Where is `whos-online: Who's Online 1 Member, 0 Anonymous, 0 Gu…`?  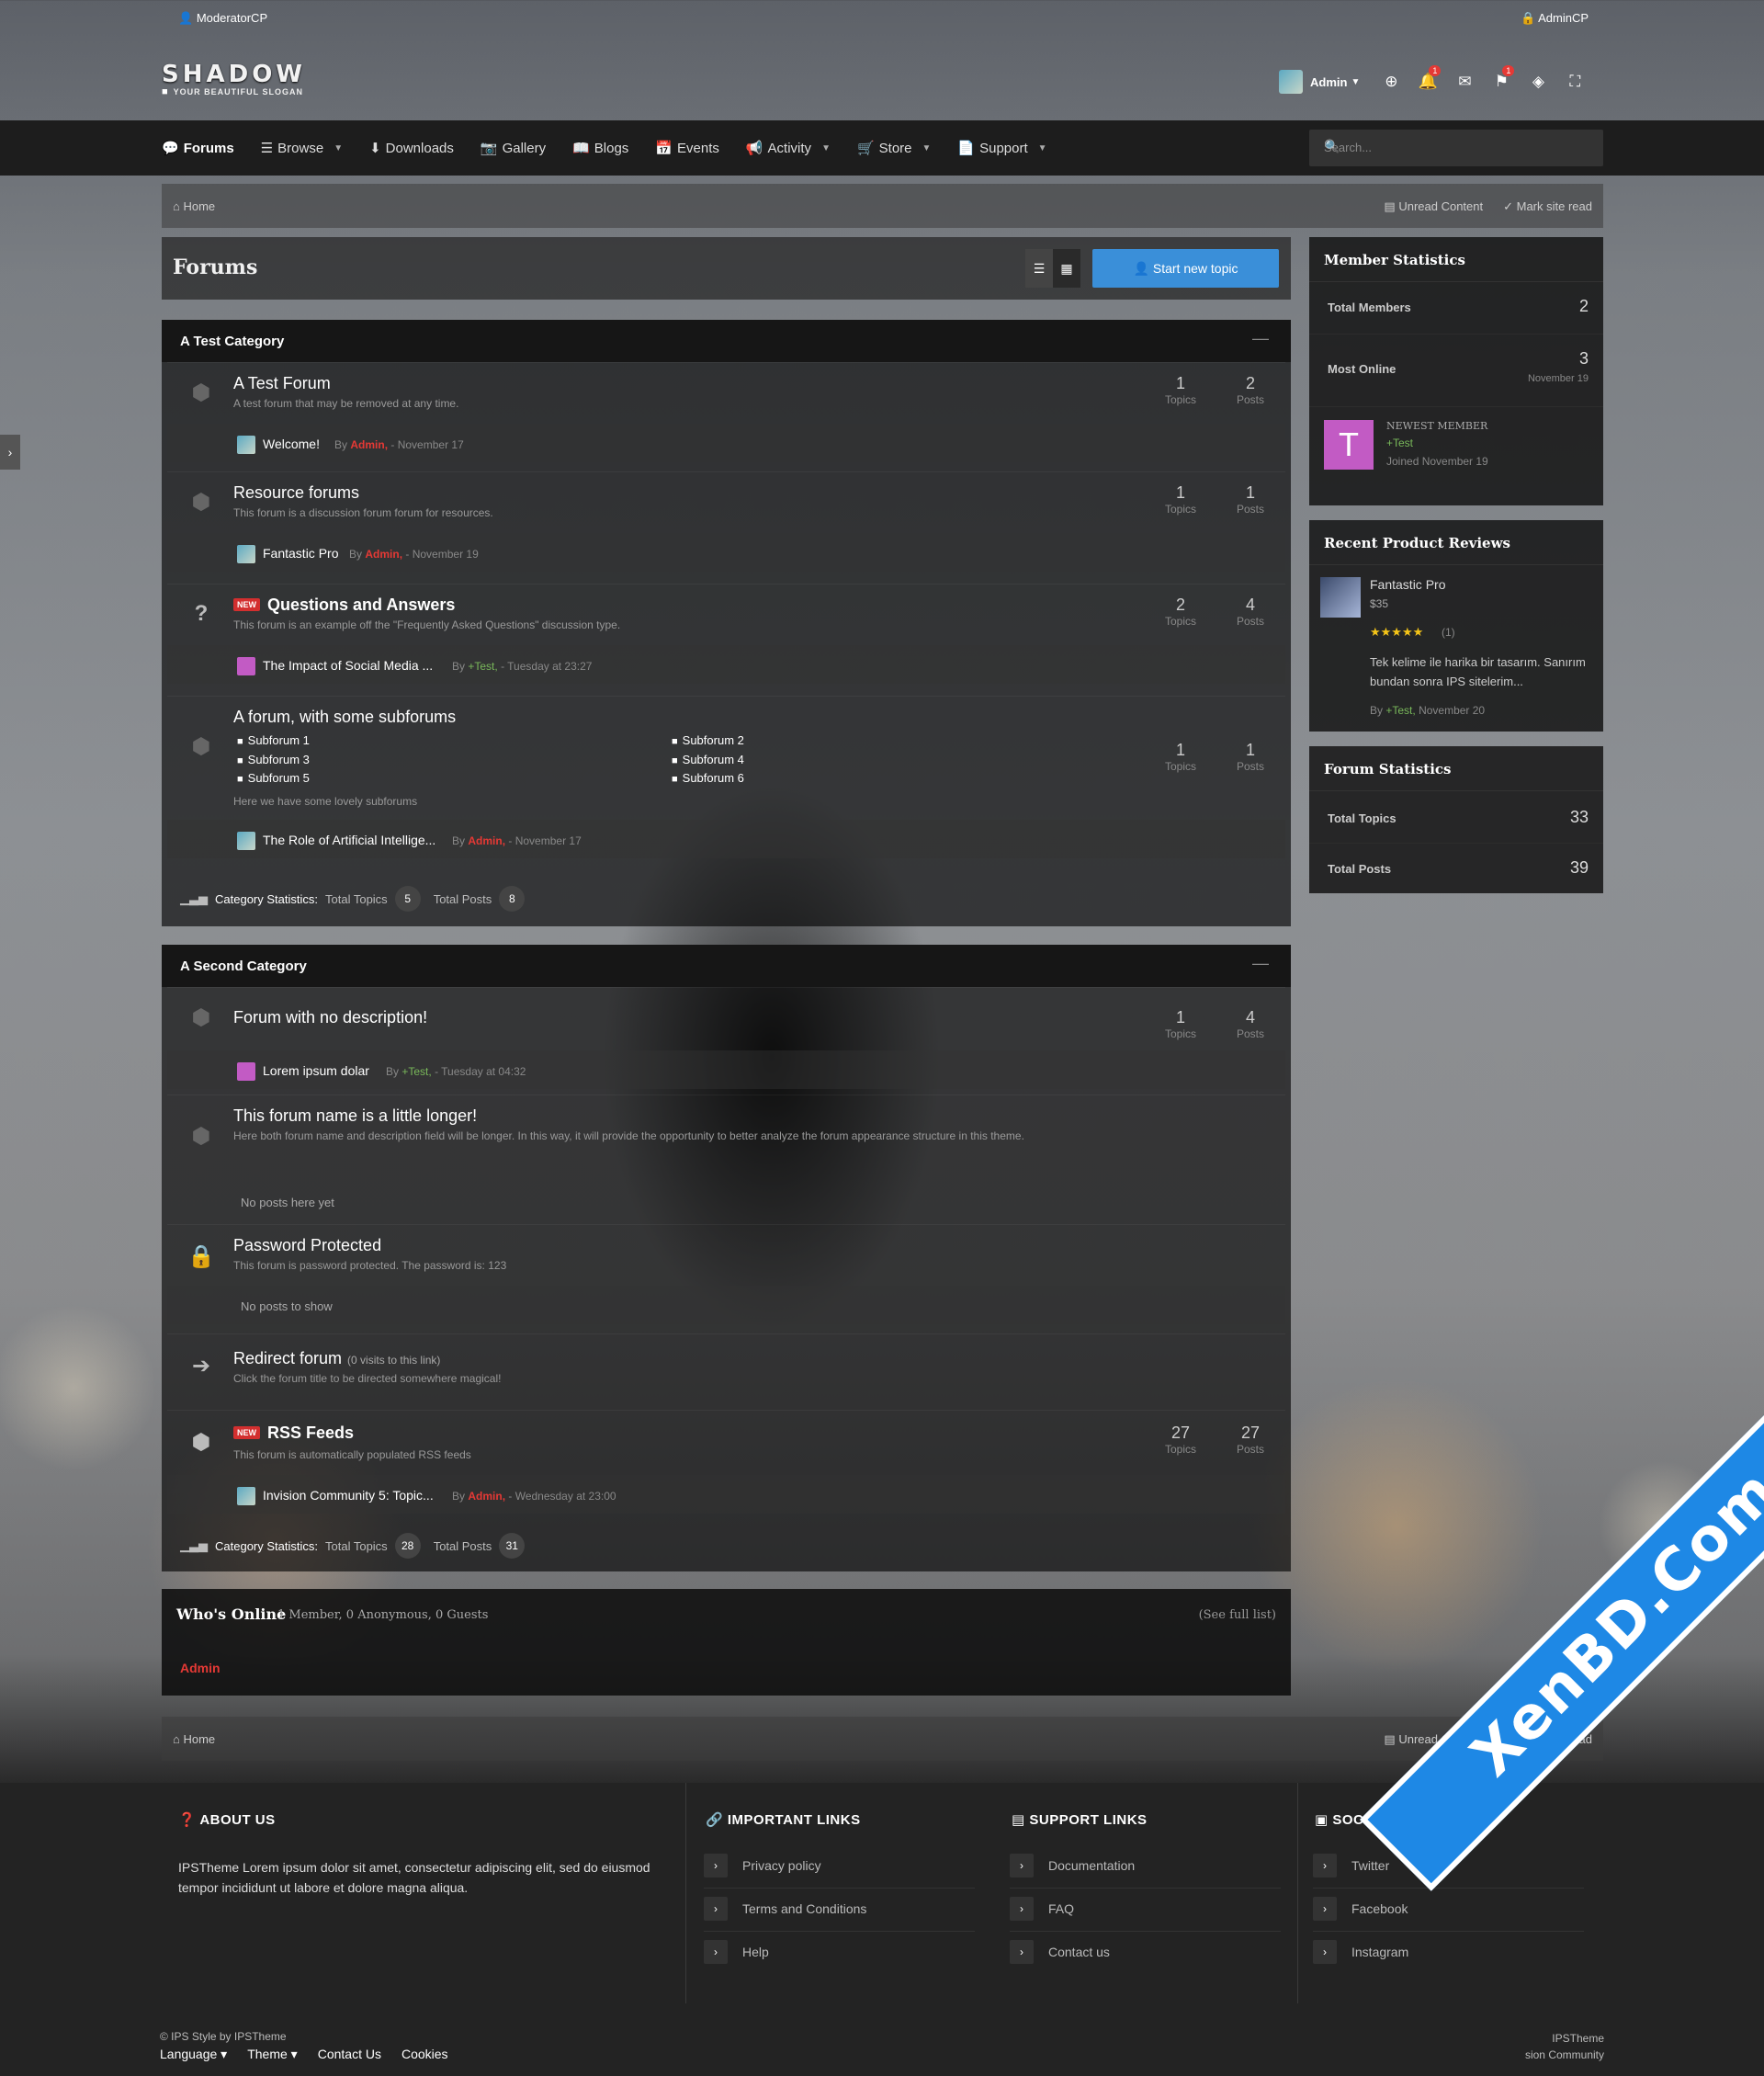 whos-online: Who's Online 1 Member, 0 Anonymous, 0 Gu… is located at coordinates (726, 1642).